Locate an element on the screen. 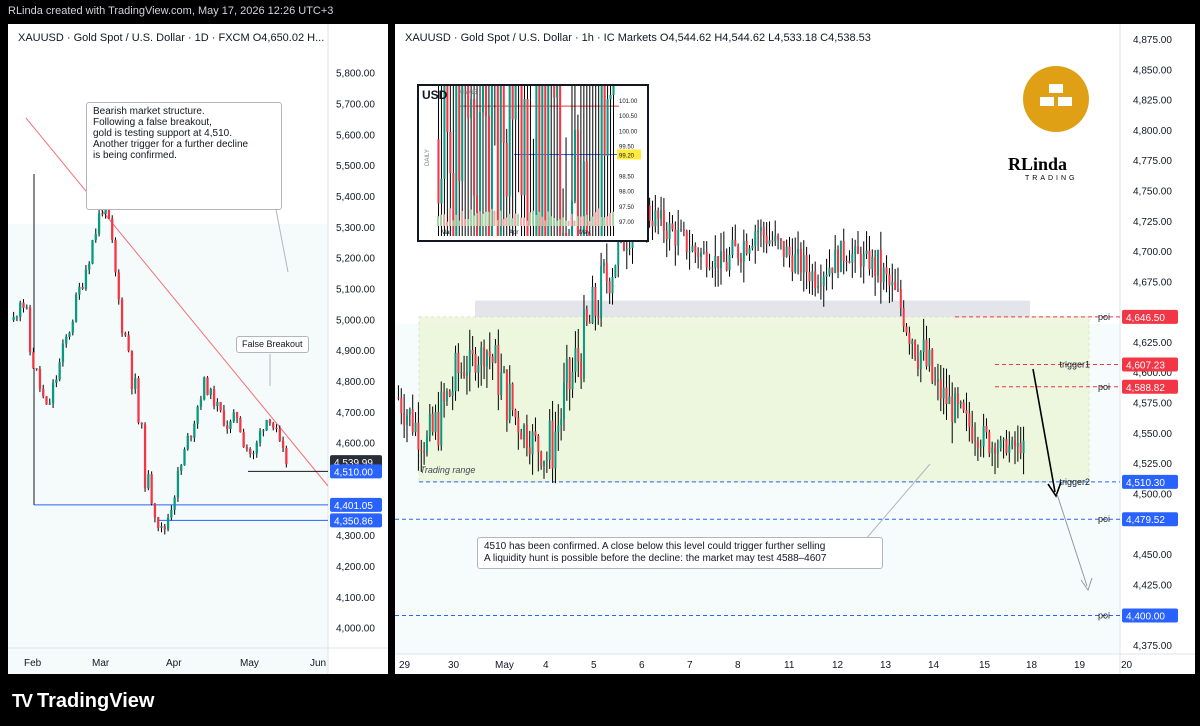 Image resolution: width=1200 pixels, height=726 pixels. price-tag-label: 4,479.52 is located at coordinates (1145, 520).